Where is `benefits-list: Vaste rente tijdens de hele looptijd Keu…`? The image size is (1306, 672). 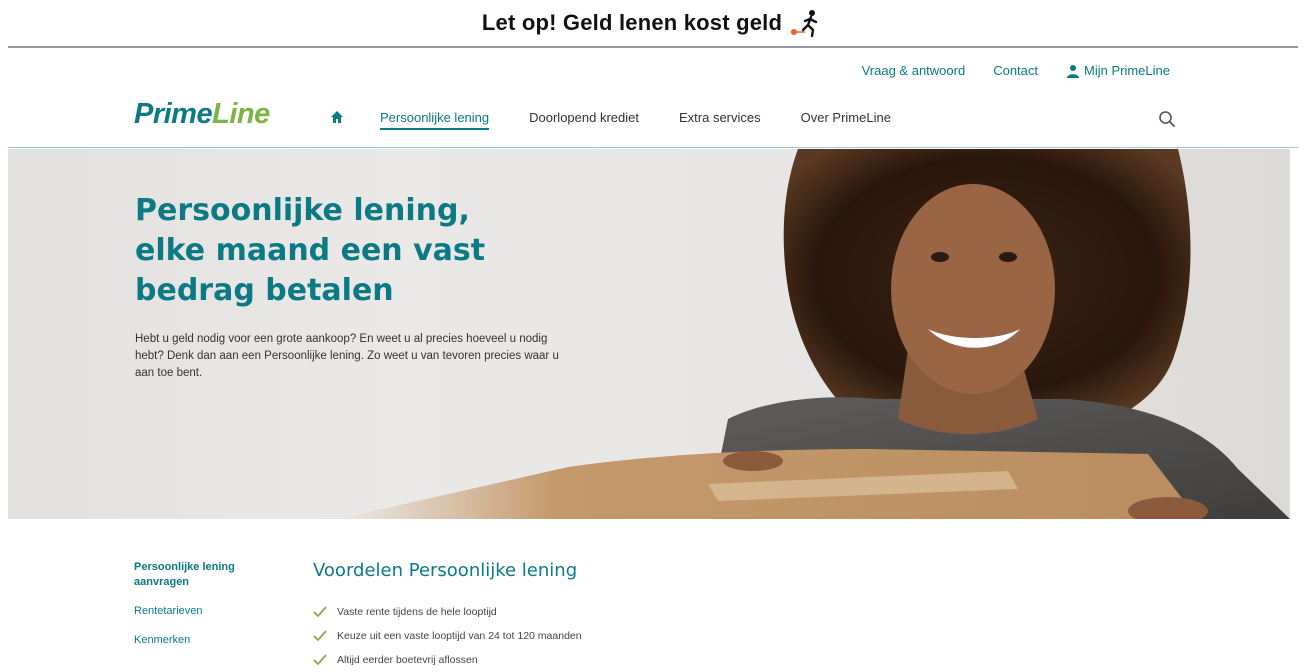
benefits-list: Vaste rente tijdens de hele looptijd Keu… is located at coordinates (447, 636).